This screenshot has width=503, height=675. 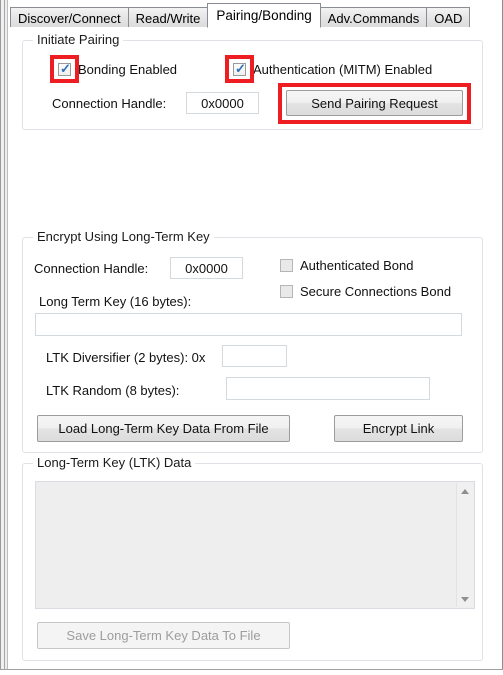 I want to click on initiate-pairing-title: Initiate Pairing, so click(x=78, y=39).